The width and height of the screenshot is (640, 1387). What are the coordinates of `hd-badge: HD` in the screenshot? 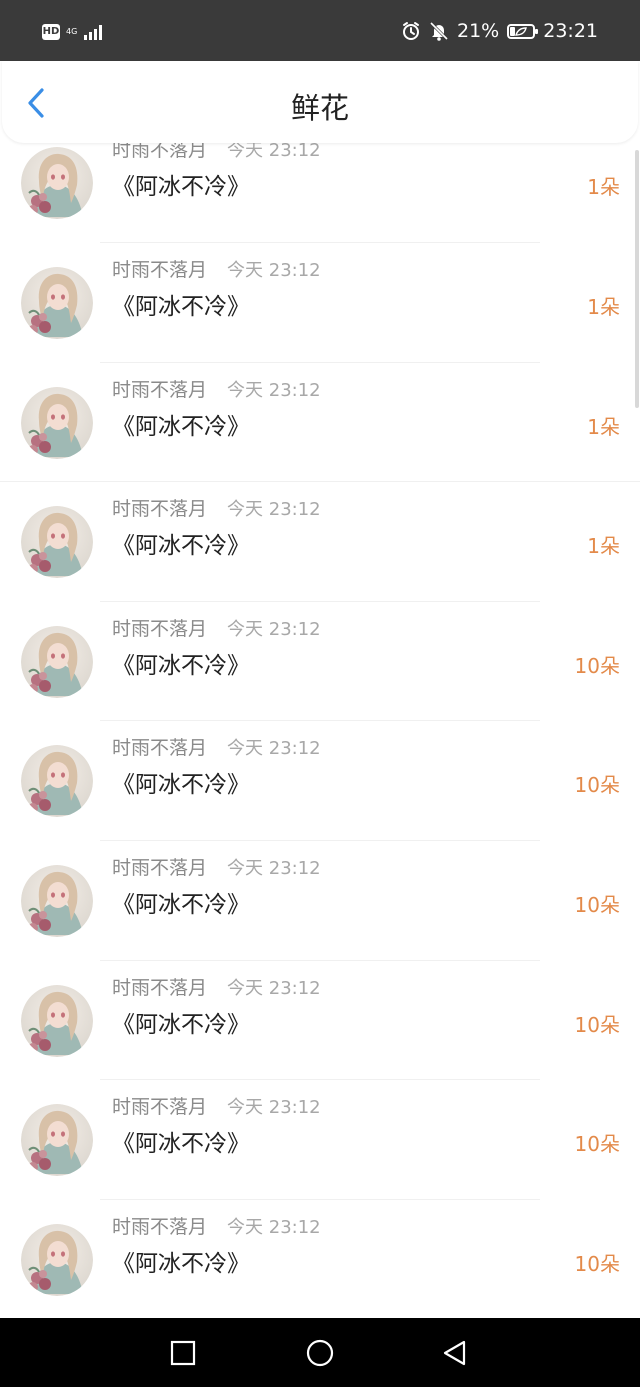 It's located at (51, 32).